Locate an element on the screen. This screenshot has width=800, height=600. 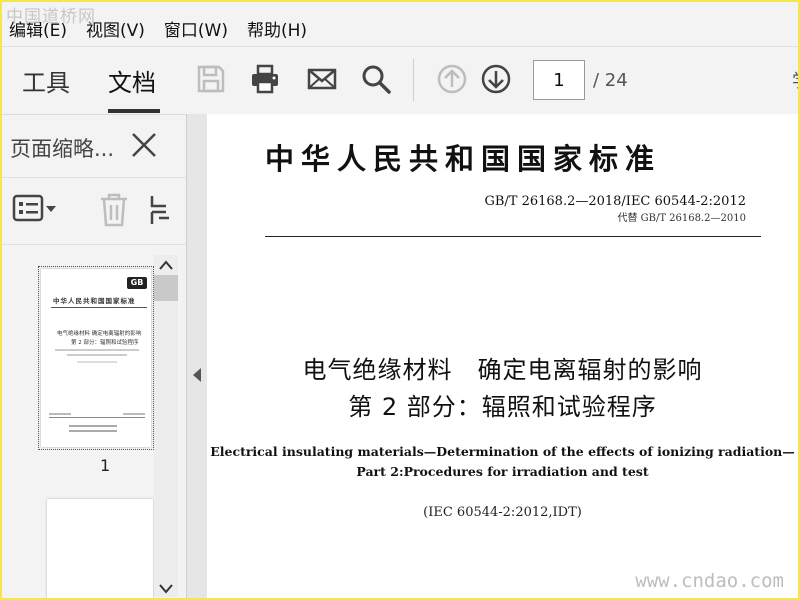
close-icon is located at coordinates (144, 145).